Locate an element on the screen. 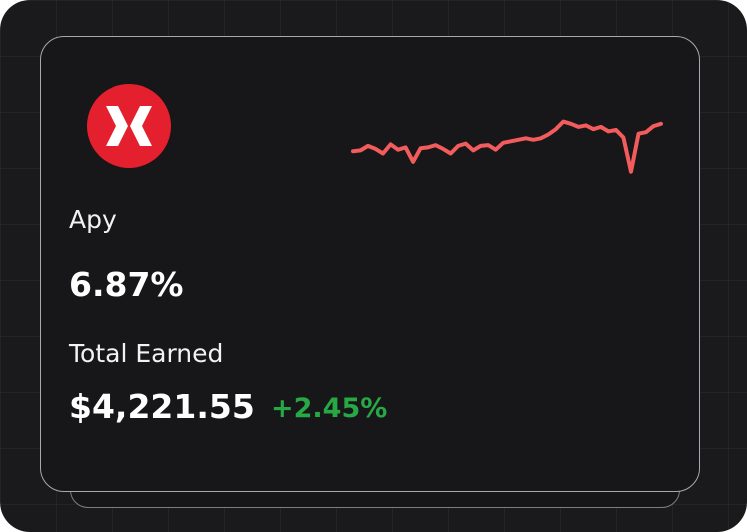 This screenshot has height=532, width=747. apy-value: 6.87% is located at coordinates (126, 284).